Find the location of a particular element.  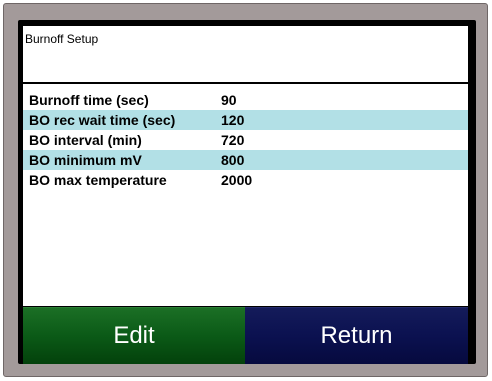

setting-label: BO rec wait time (sec) is located at coordinates (102, 120).